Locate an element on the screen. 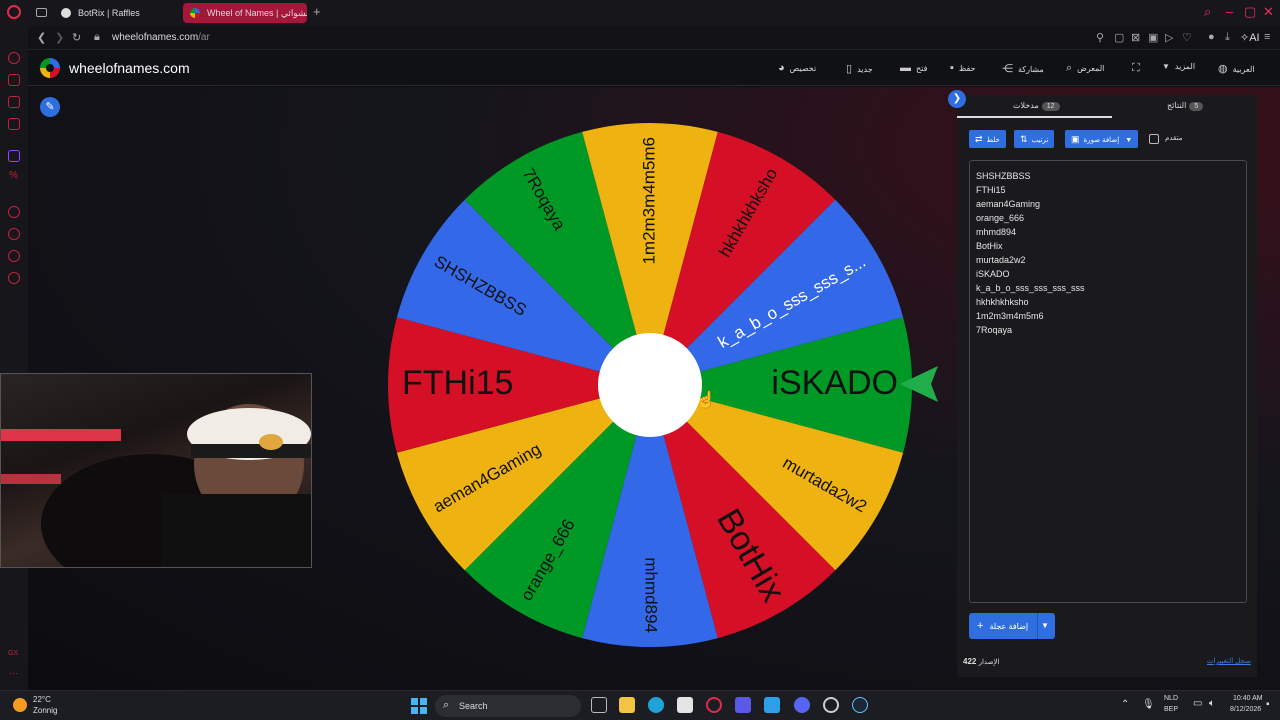  folder-icon: ▬ is located at coordinates (905, 68).